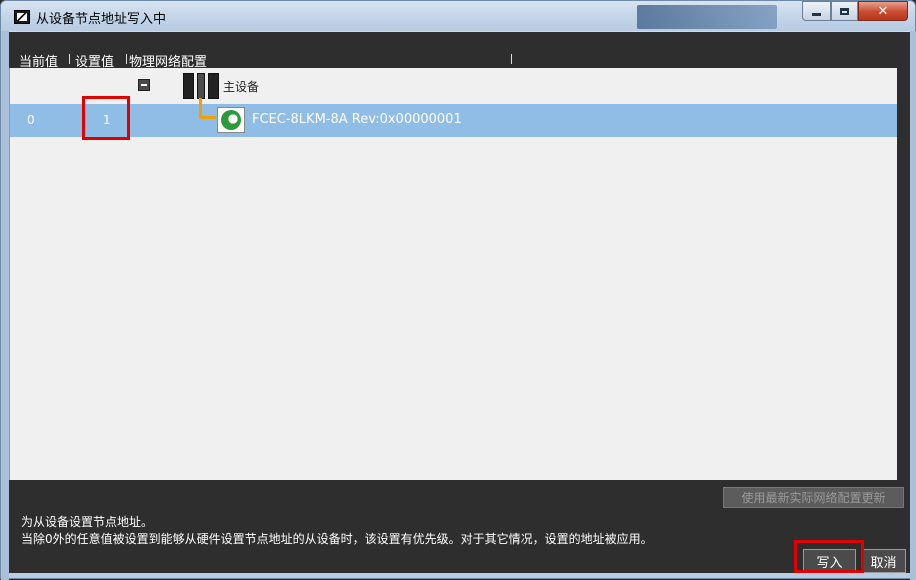  What do you see at coordinates (241, 87) in the screenshot?
I see `master-label: 主设备` at bounding box center [241, 87].